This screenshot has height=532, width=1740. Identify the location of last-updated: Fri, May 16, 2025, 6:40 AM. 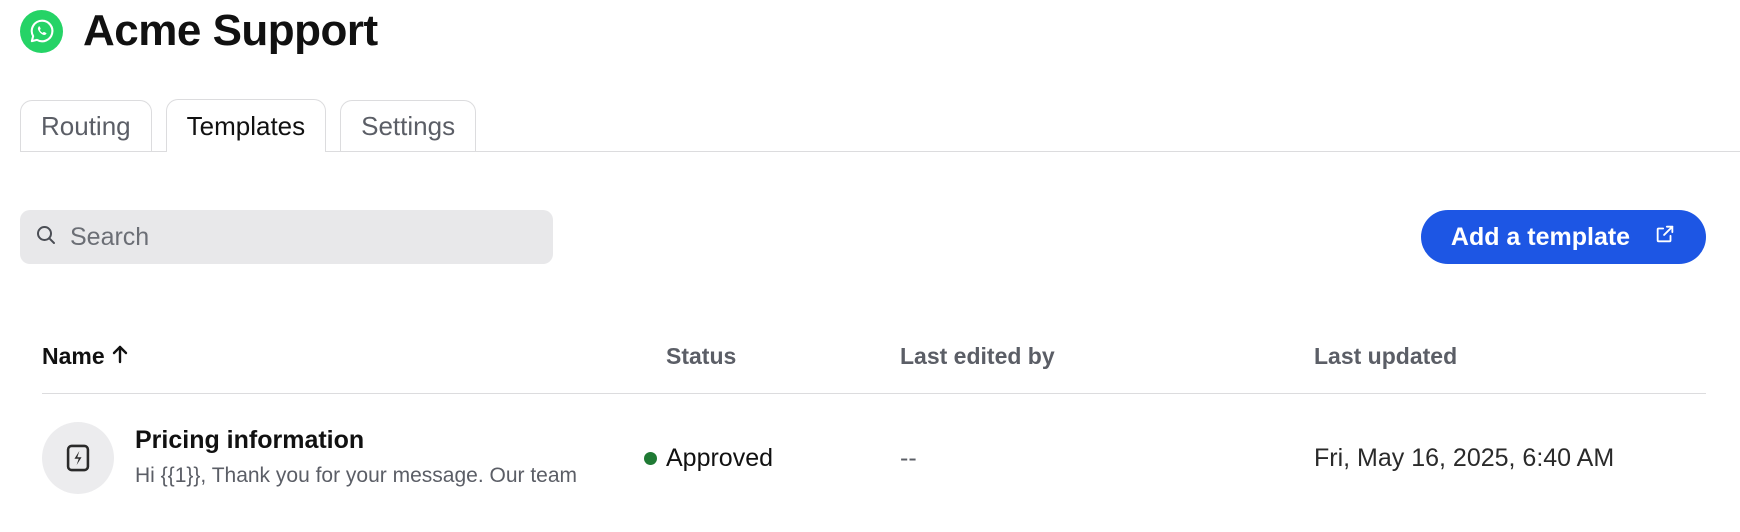
(1464, 458).